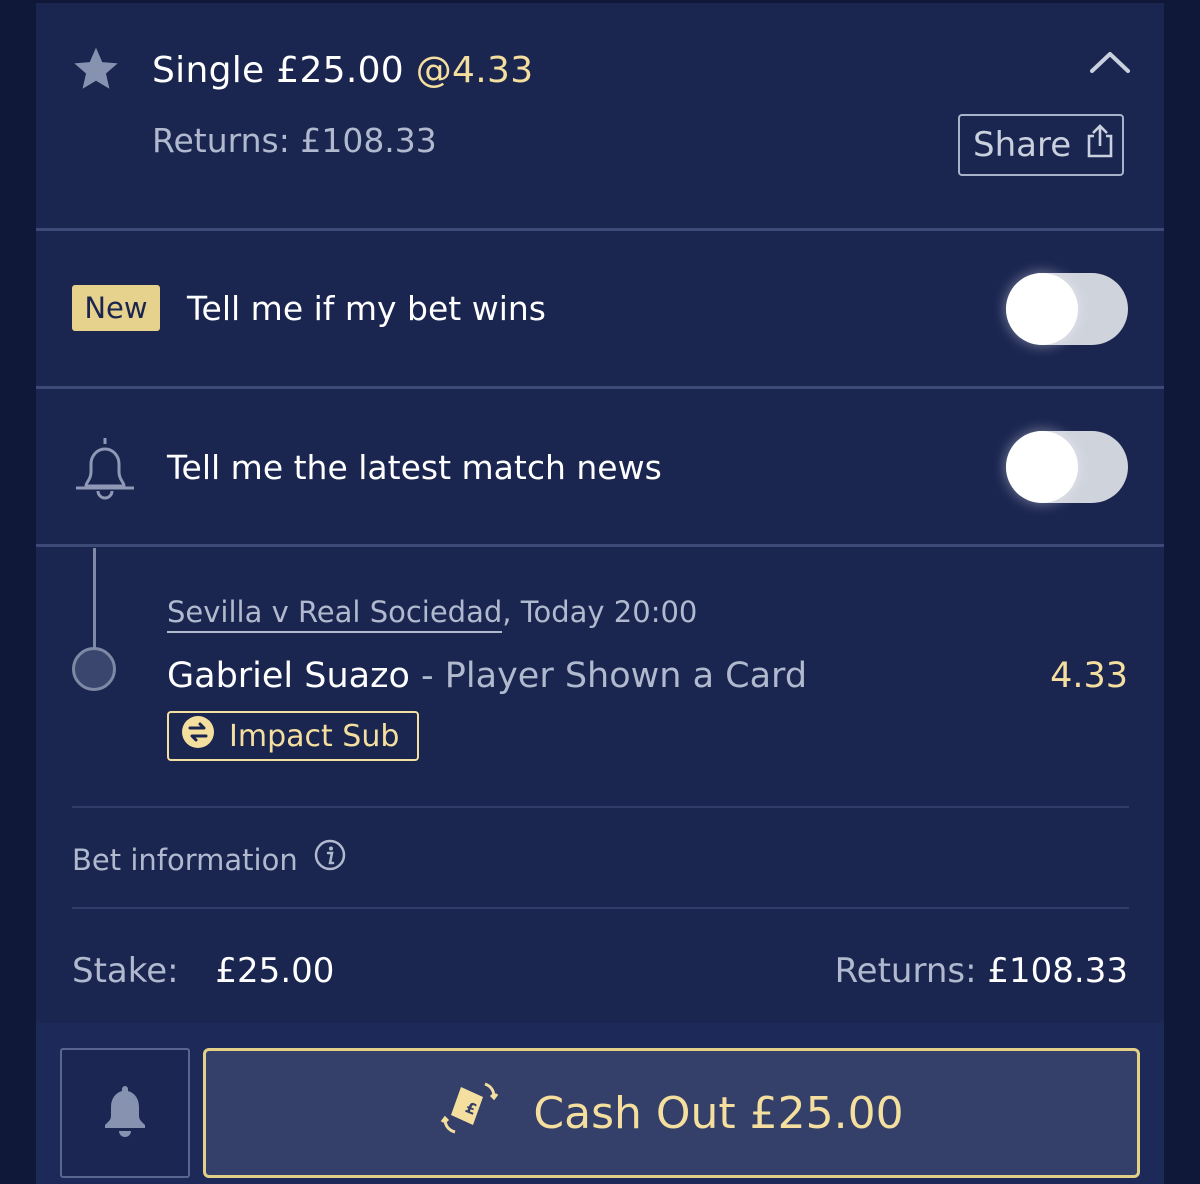  Describe the element at coordinates (1110, 62) in the screenshot. I see `collapse-chevron-icon` at that location.